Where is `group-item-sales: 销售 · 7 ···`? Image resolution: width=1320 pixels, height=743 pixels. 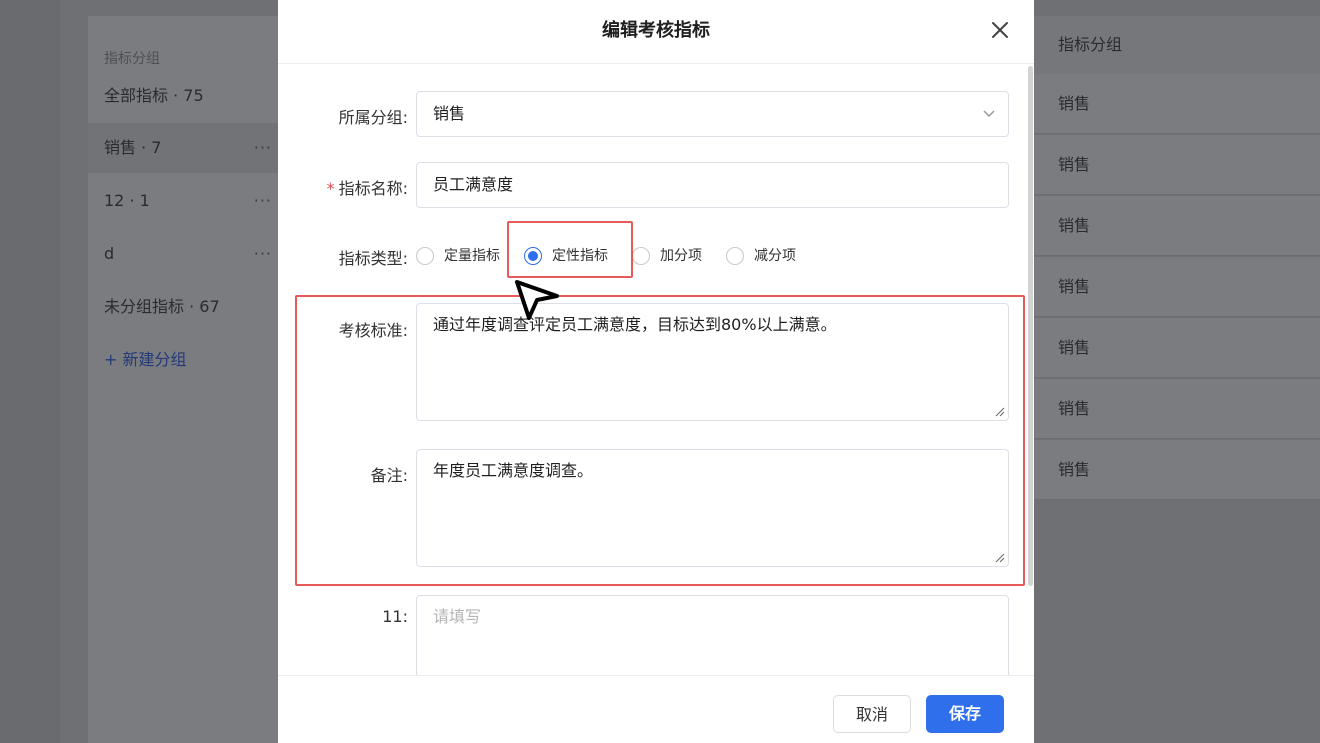
group-item-sales: 销售 · 7 ··· is located at coordinates (188, 148).